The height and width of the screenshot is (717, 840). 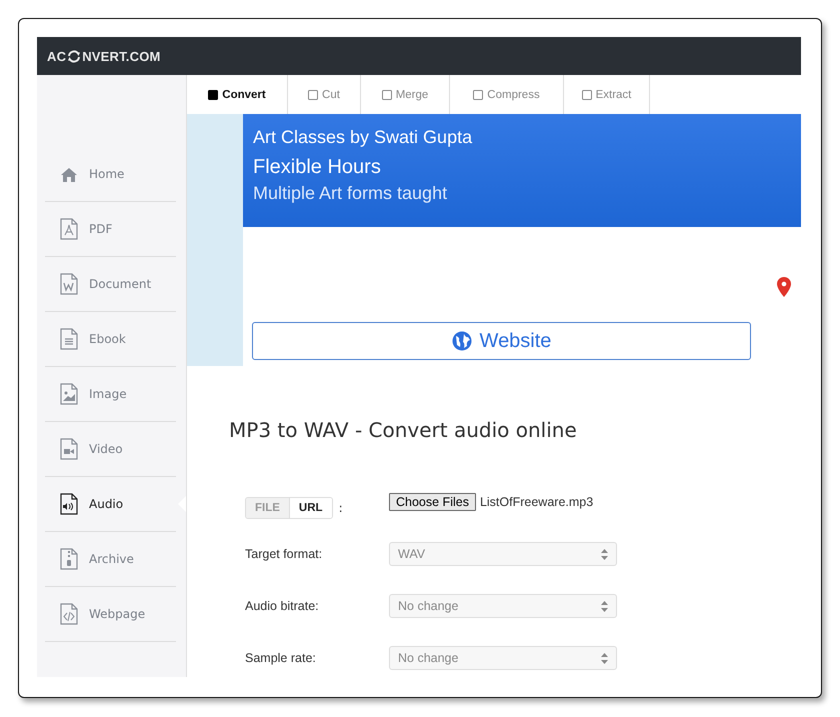 I want to click on field-label: Audio bitrate:, so click(x=282, y=606).